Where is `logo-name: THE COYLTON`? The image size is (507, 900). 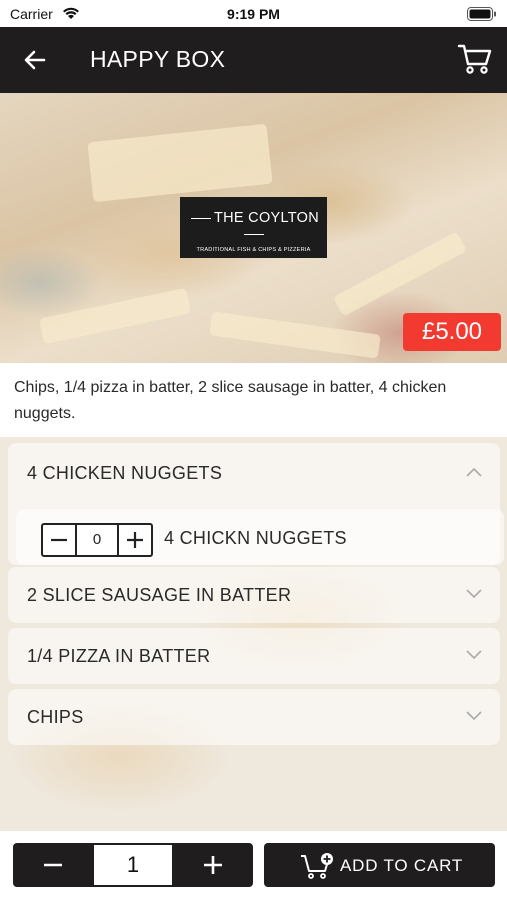
logo-name: THE COYLTON is located at coordinates (253, 226).